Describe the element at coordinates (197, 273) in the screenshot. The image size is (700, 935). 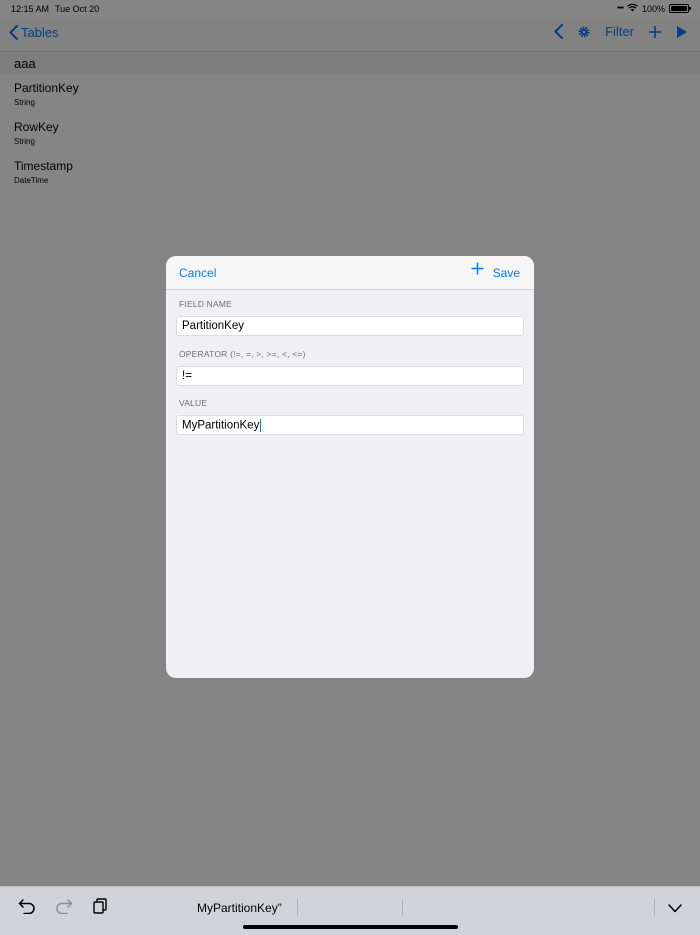
I see `cancel-button: Cancel` at that location.